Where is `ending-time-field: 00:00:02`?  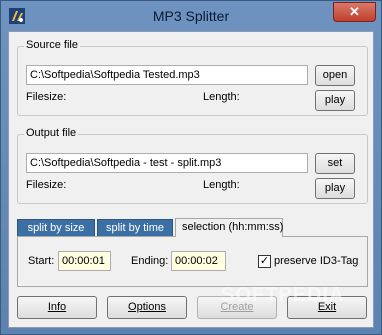
ending-time-field: 00:00:02 is located at coordinates (198, 261).